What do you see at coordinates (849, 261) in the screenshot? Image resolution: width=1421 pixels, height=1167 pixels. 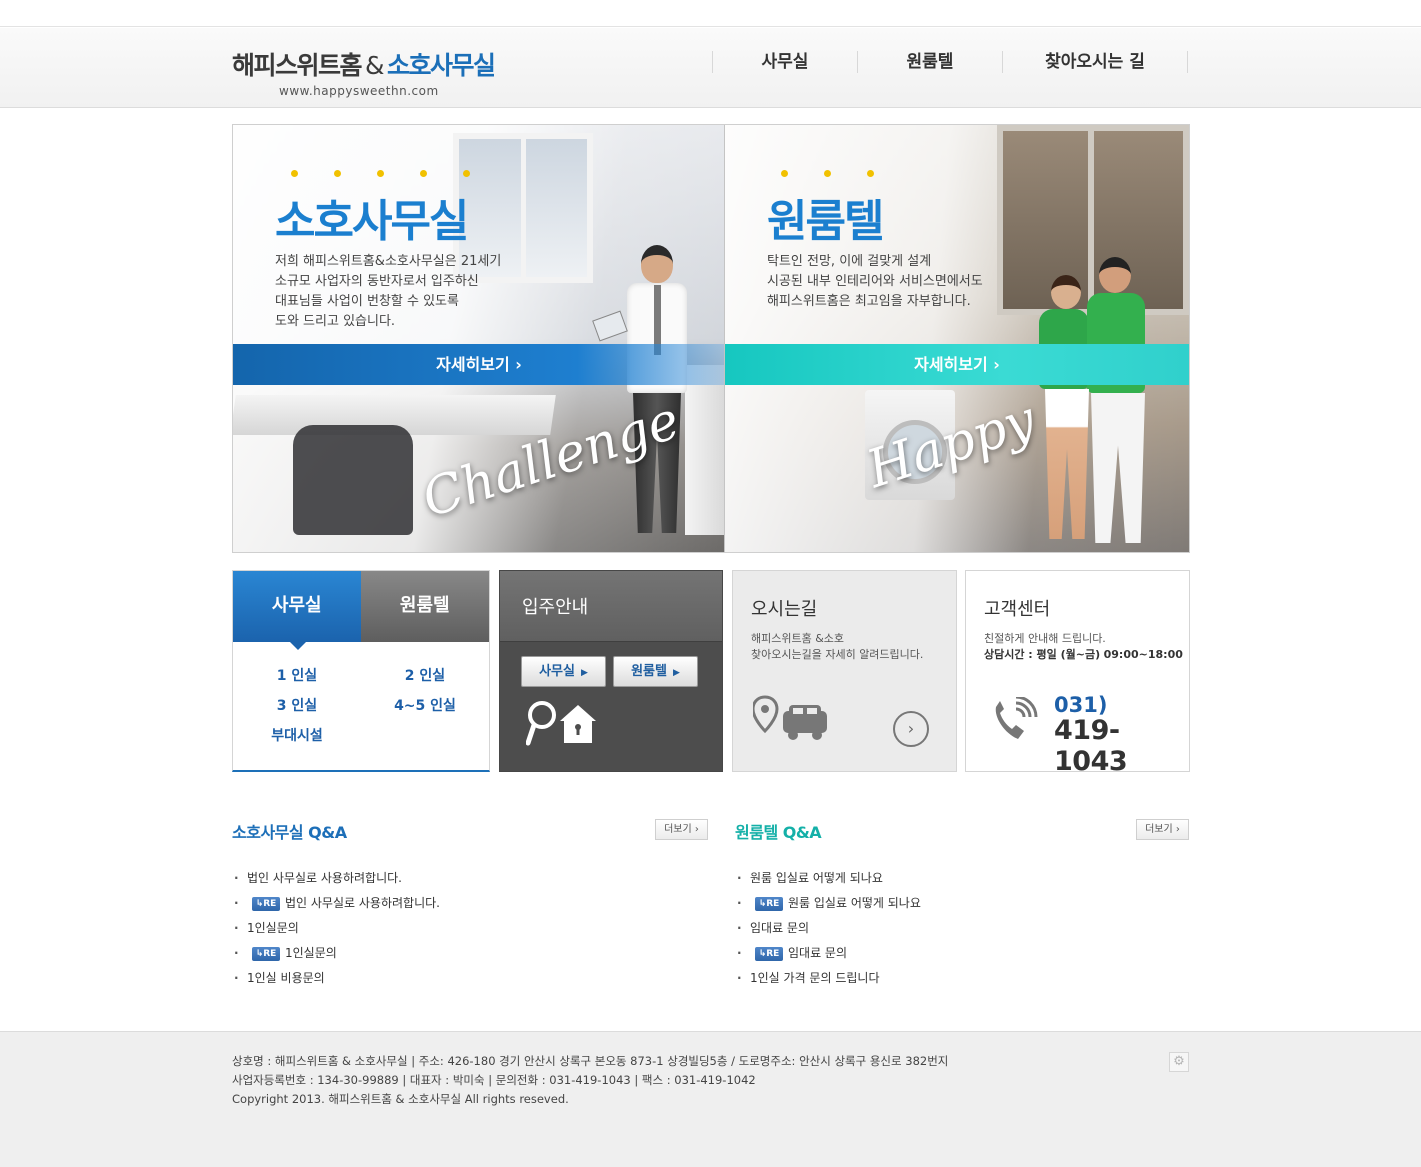 I see `desc-line: 탁트인 전망, 이에 걸맞게 설계` at bounding box center [849, 261].